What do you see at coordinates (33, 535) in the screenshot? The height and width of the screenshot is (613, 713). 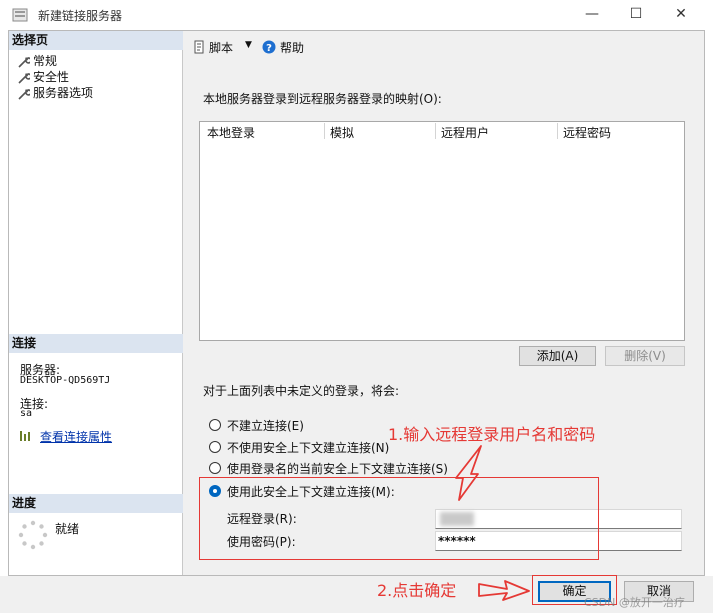 I see `progress-spinner-icon` at bounding box center [33, 535].